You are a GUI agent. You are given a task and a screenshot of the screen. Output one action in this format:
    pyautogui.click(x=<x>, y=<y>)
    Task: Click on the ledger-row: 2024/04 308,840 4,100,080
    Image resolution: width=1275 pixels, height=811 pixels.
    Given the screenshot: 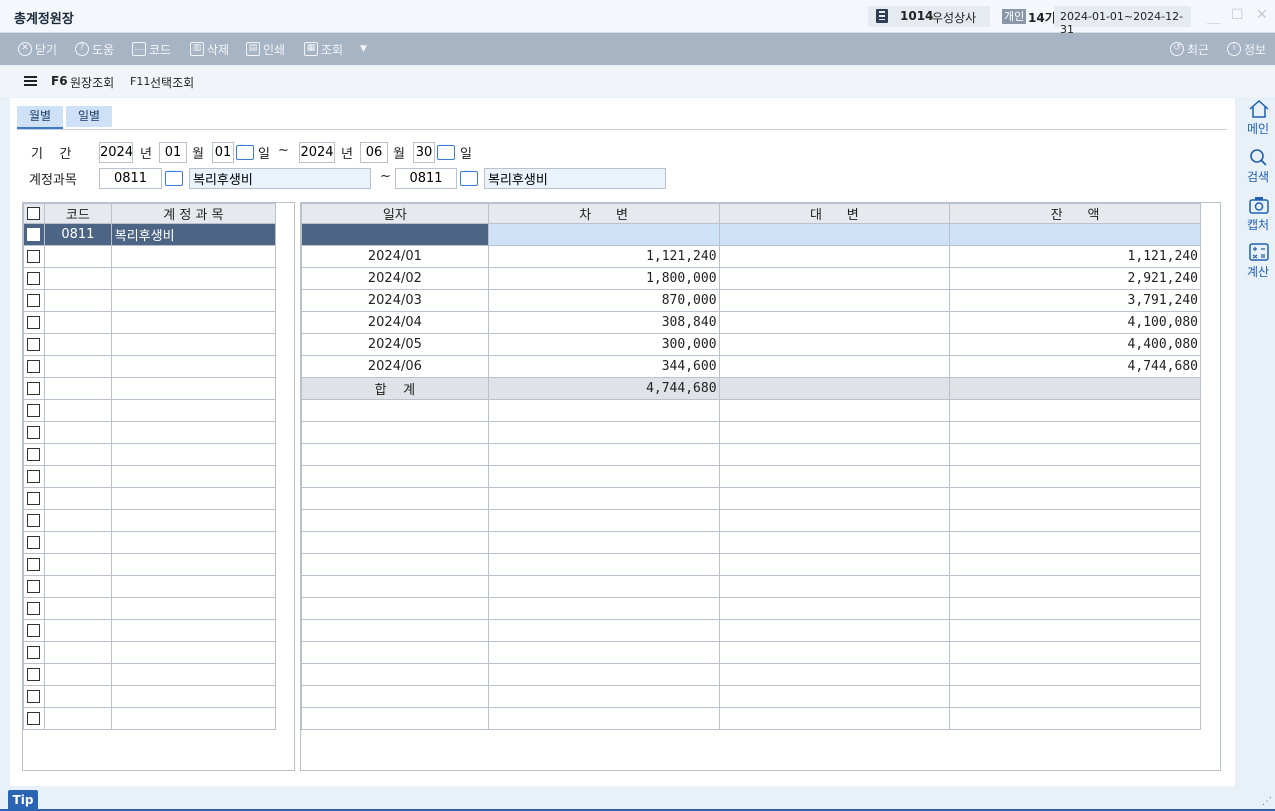 What is the action you would take?
    pyautogui.click(x=751, y=322)
    